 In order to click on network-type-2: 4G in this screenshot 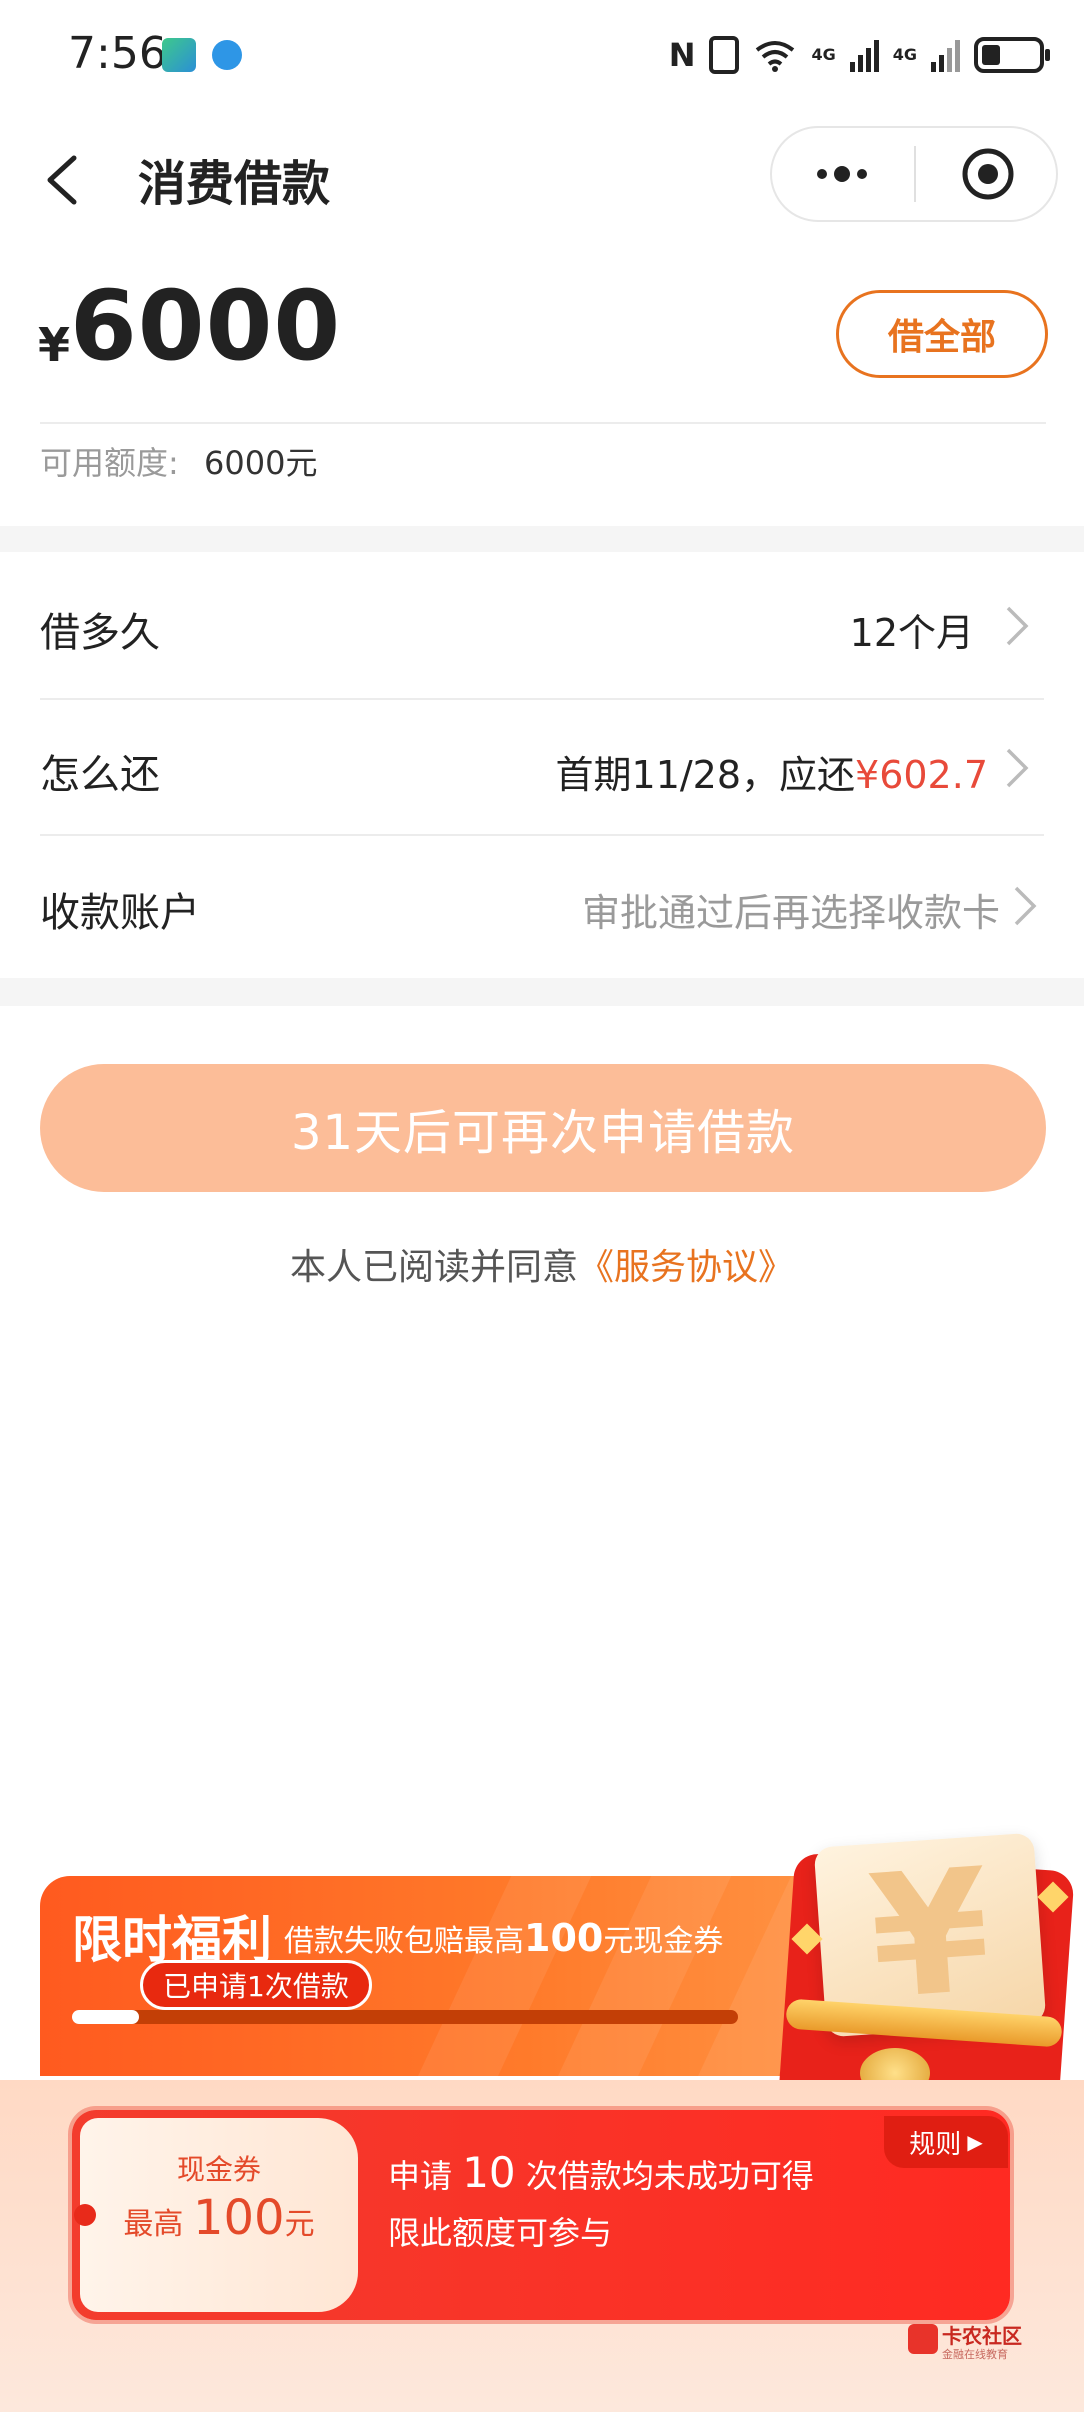, I will do `click(904, 54)`.